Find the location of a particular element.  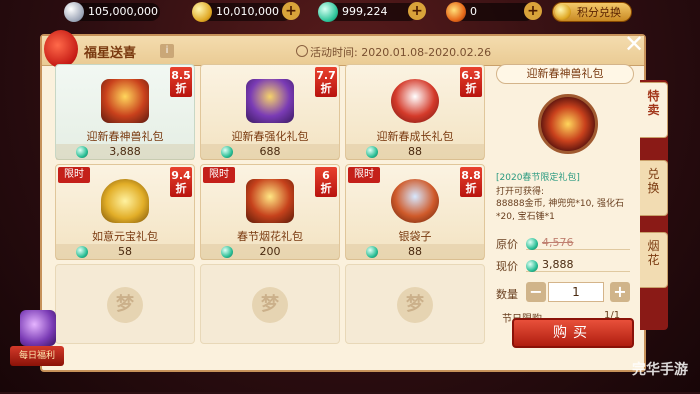

silver-coin-icon is located at coordinates (74, 12).